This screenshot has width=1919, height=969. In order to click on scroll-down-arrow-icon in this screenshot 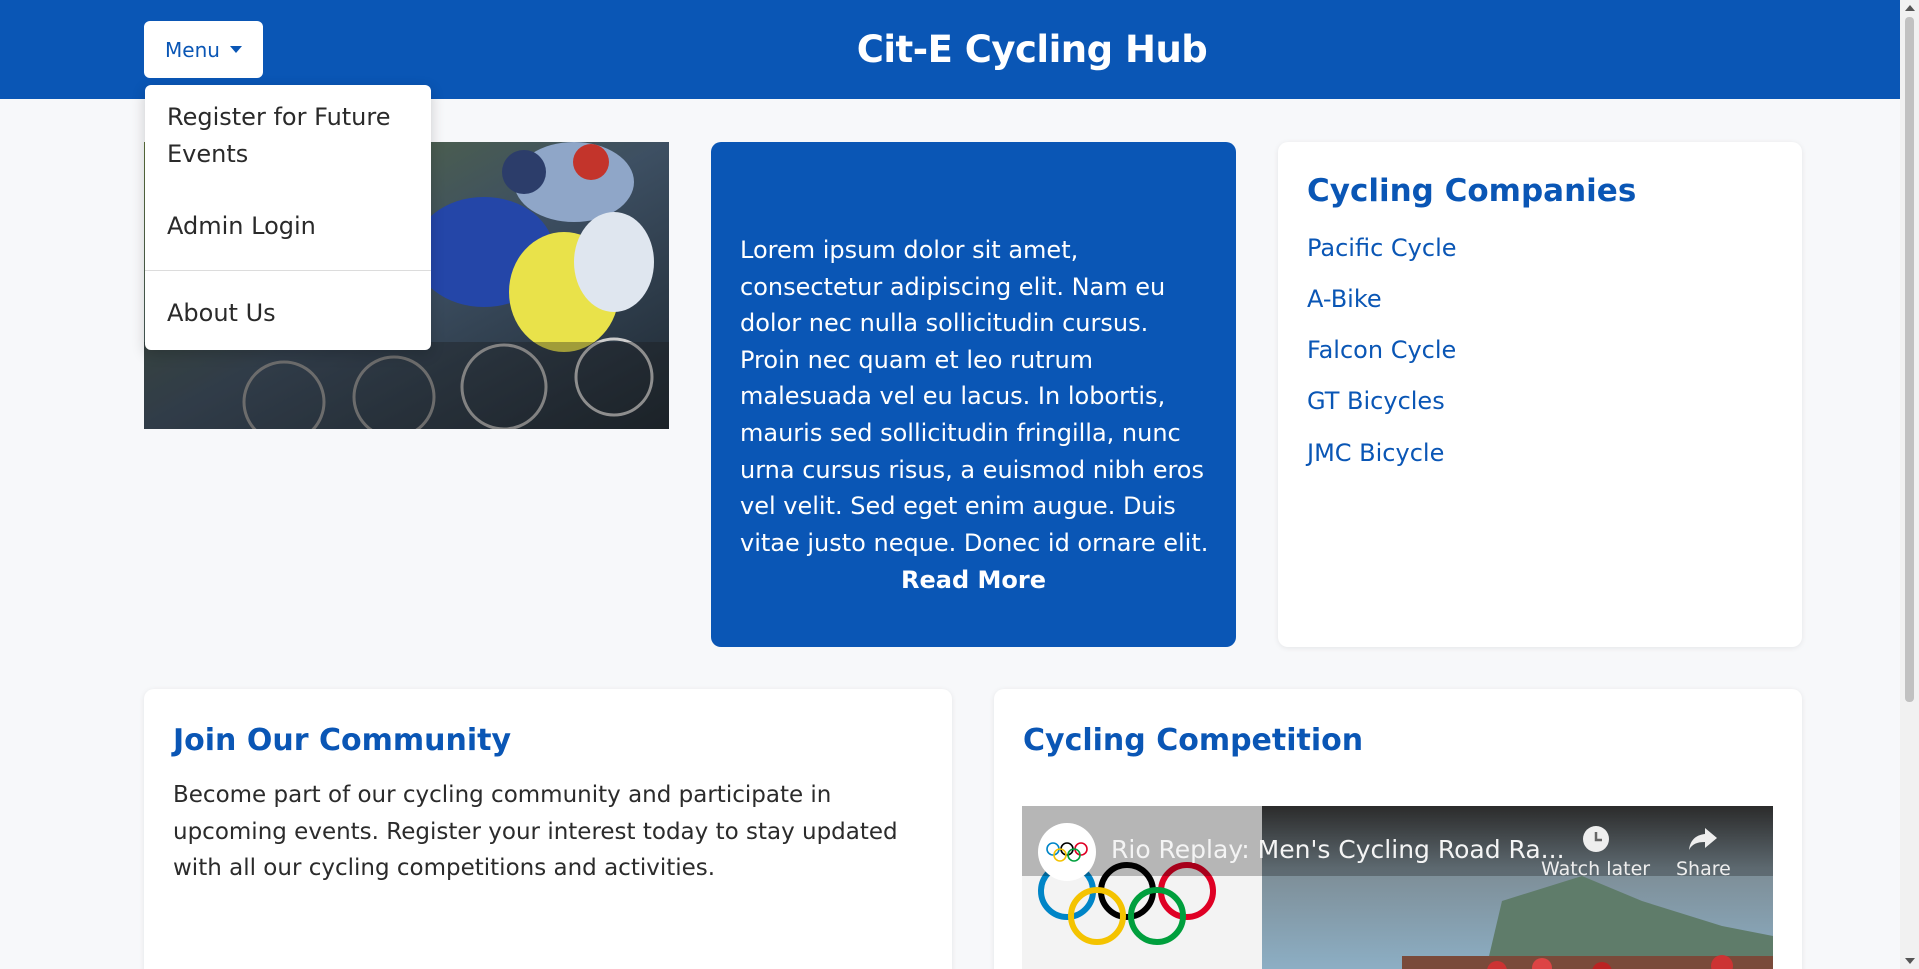, I will do `click(1910, 961)`.